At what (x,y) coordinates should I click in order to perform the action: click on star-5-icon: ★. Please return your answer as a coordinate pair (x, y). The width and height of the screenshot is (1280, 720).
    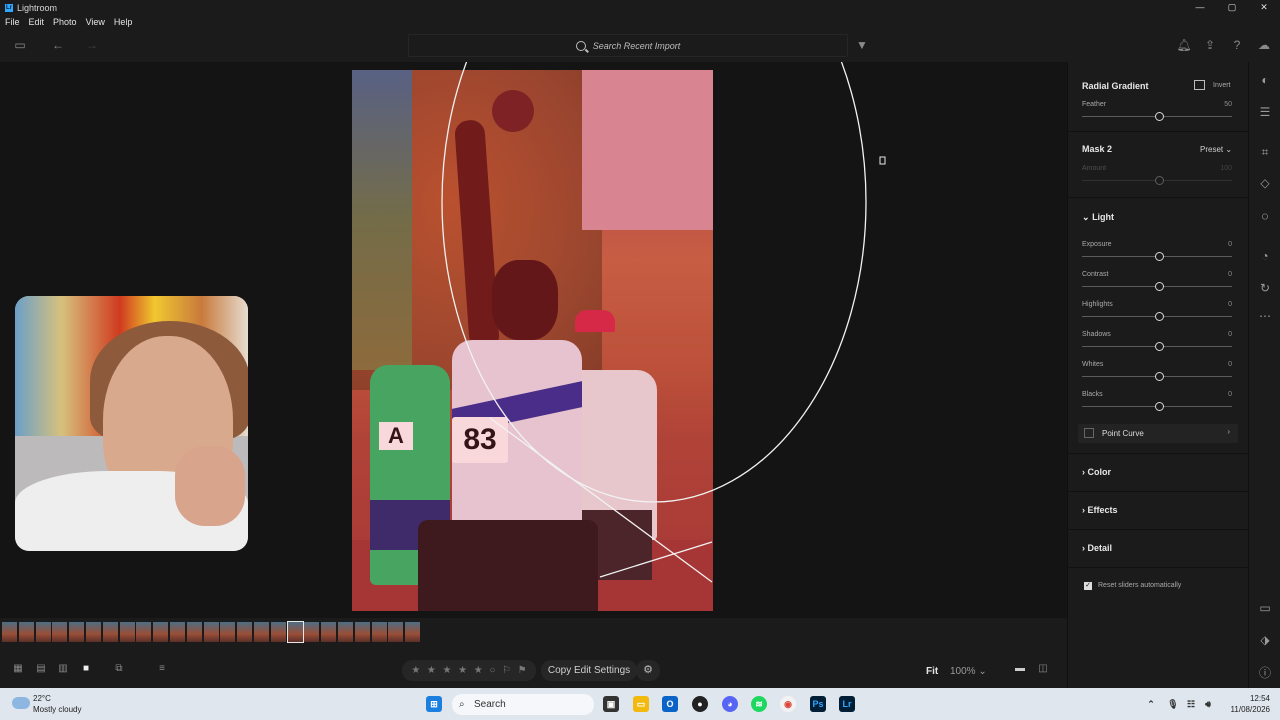
    Looking at the image, I should click on (478, 670).